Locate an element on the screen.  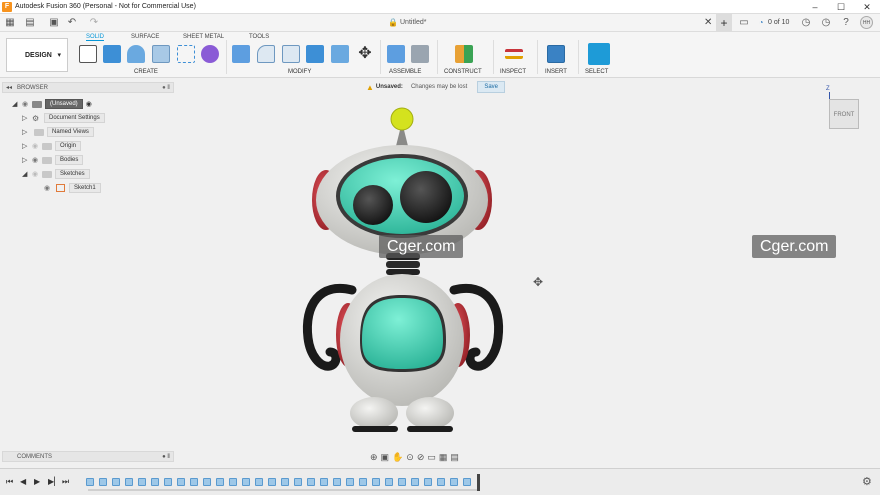
help-icon: ? is located at coordinates (846, 23).